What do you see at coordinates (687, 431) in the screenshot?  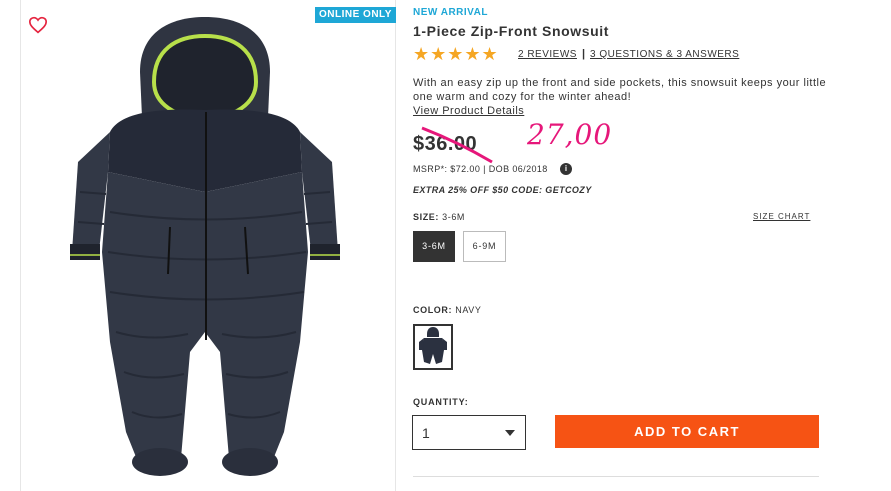 I see `add-to-cart-button: ADD TO CART` at bounding box center [687, 431].